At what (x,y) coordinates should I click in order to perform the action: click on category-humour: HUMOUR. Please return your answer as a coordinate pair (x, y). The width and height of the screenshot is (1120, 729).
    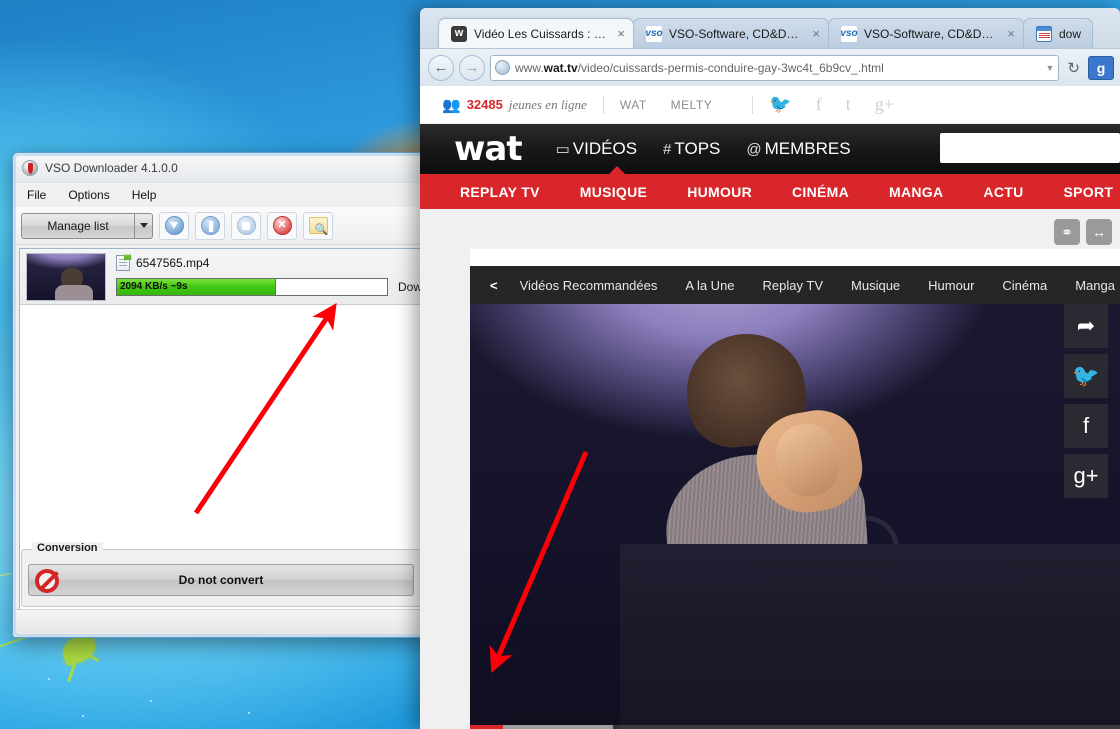
    Looking at the image, I should click on (719, 192).